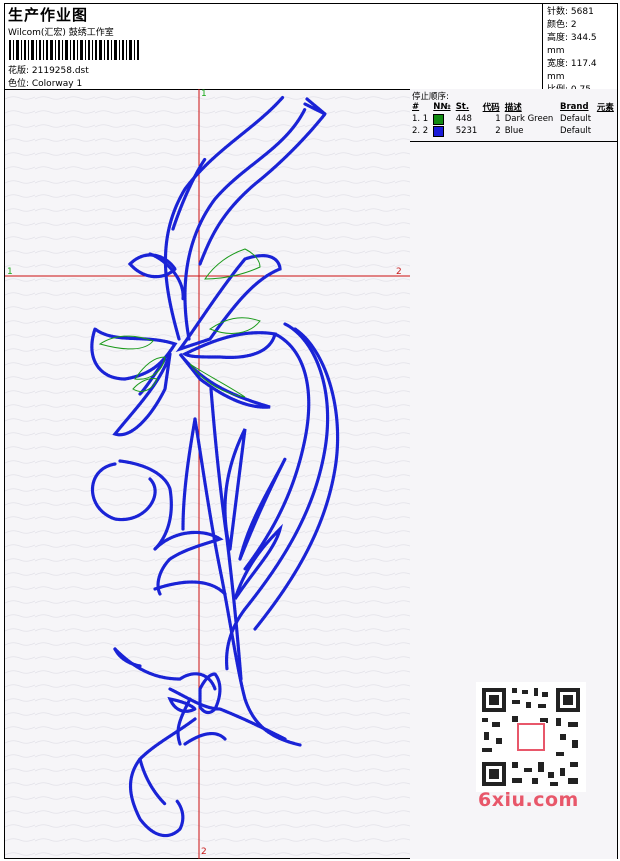 This screenshot has width=620, height=861. What do you see at coordinates (74, 50) in the screenshot?
I see `barcode` at bounding box center [74, 50].